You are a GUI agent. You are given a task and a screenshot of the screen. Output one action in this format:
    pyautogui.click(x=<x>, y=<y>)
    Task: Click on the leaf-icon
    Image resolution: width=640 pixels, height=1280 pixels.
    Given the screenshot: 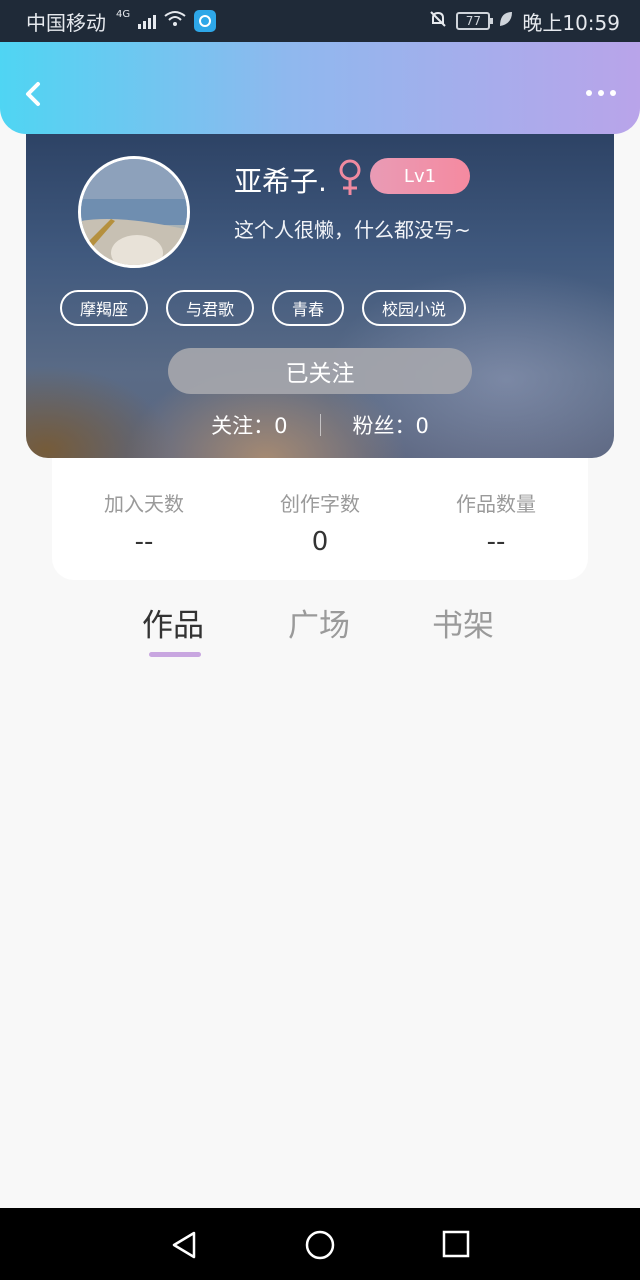 What is the action you would take?
    pyautogui.click(x=506, y=21)
    